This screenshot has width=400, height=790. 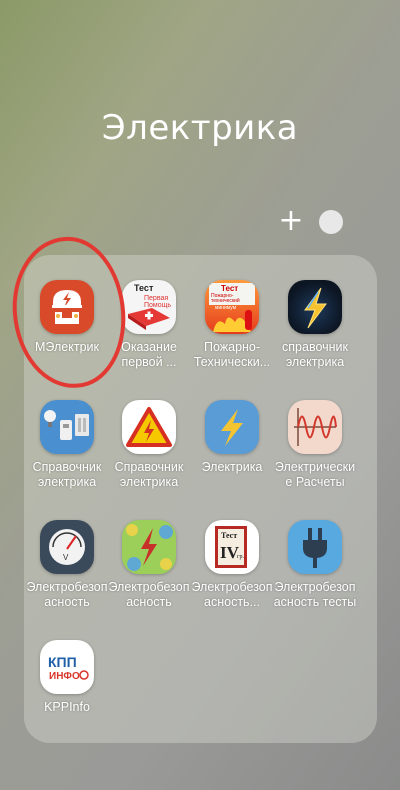 I want to click on app-label: KPPInfo, so click(x=67, y=707).